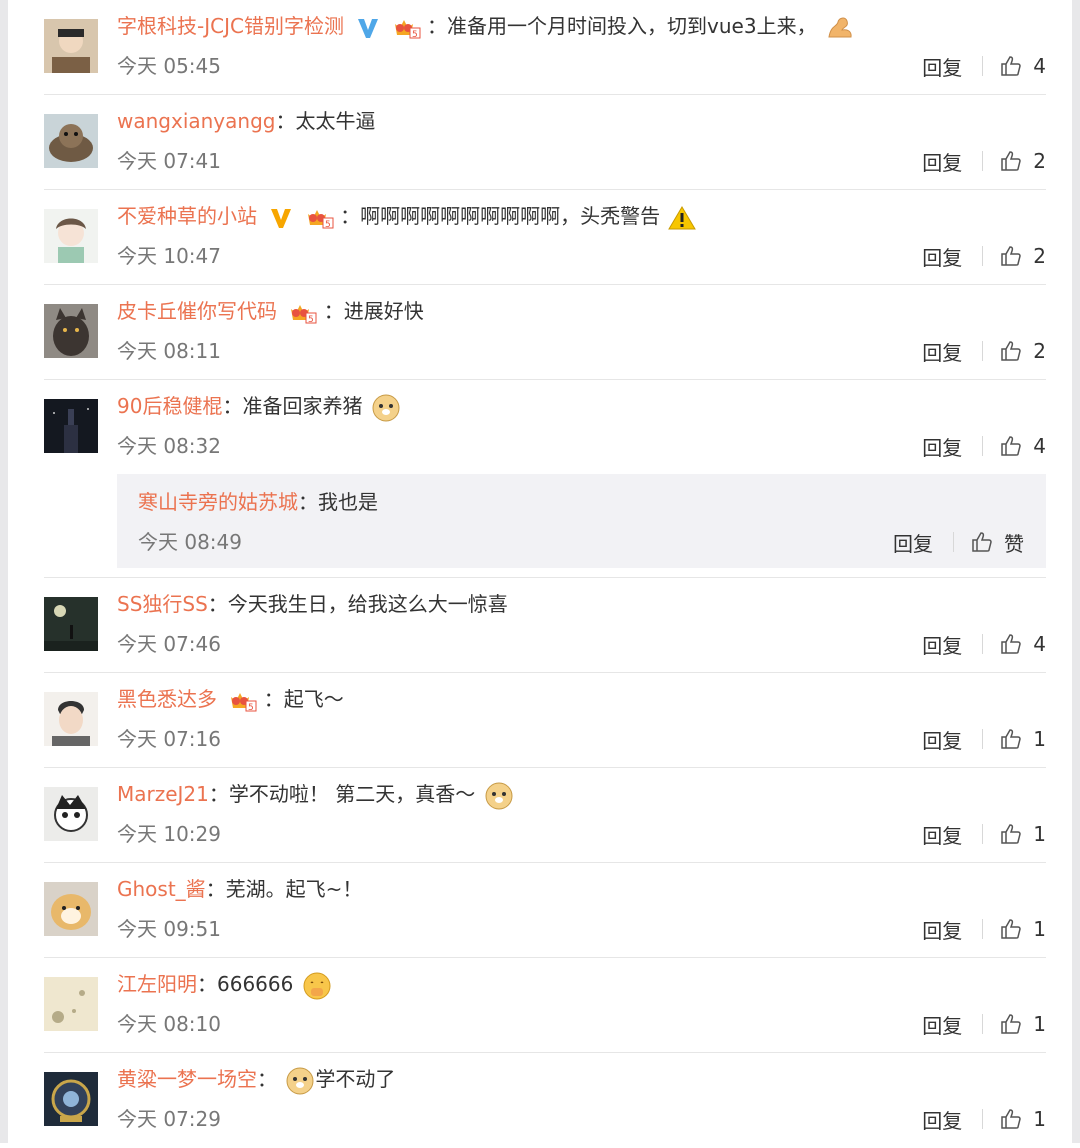 The height and width of the screenshot is (1148, 1080). Describe the element at coordinates (348, 502) in the screenshot. I see `comment-text: 我也是` at that location.